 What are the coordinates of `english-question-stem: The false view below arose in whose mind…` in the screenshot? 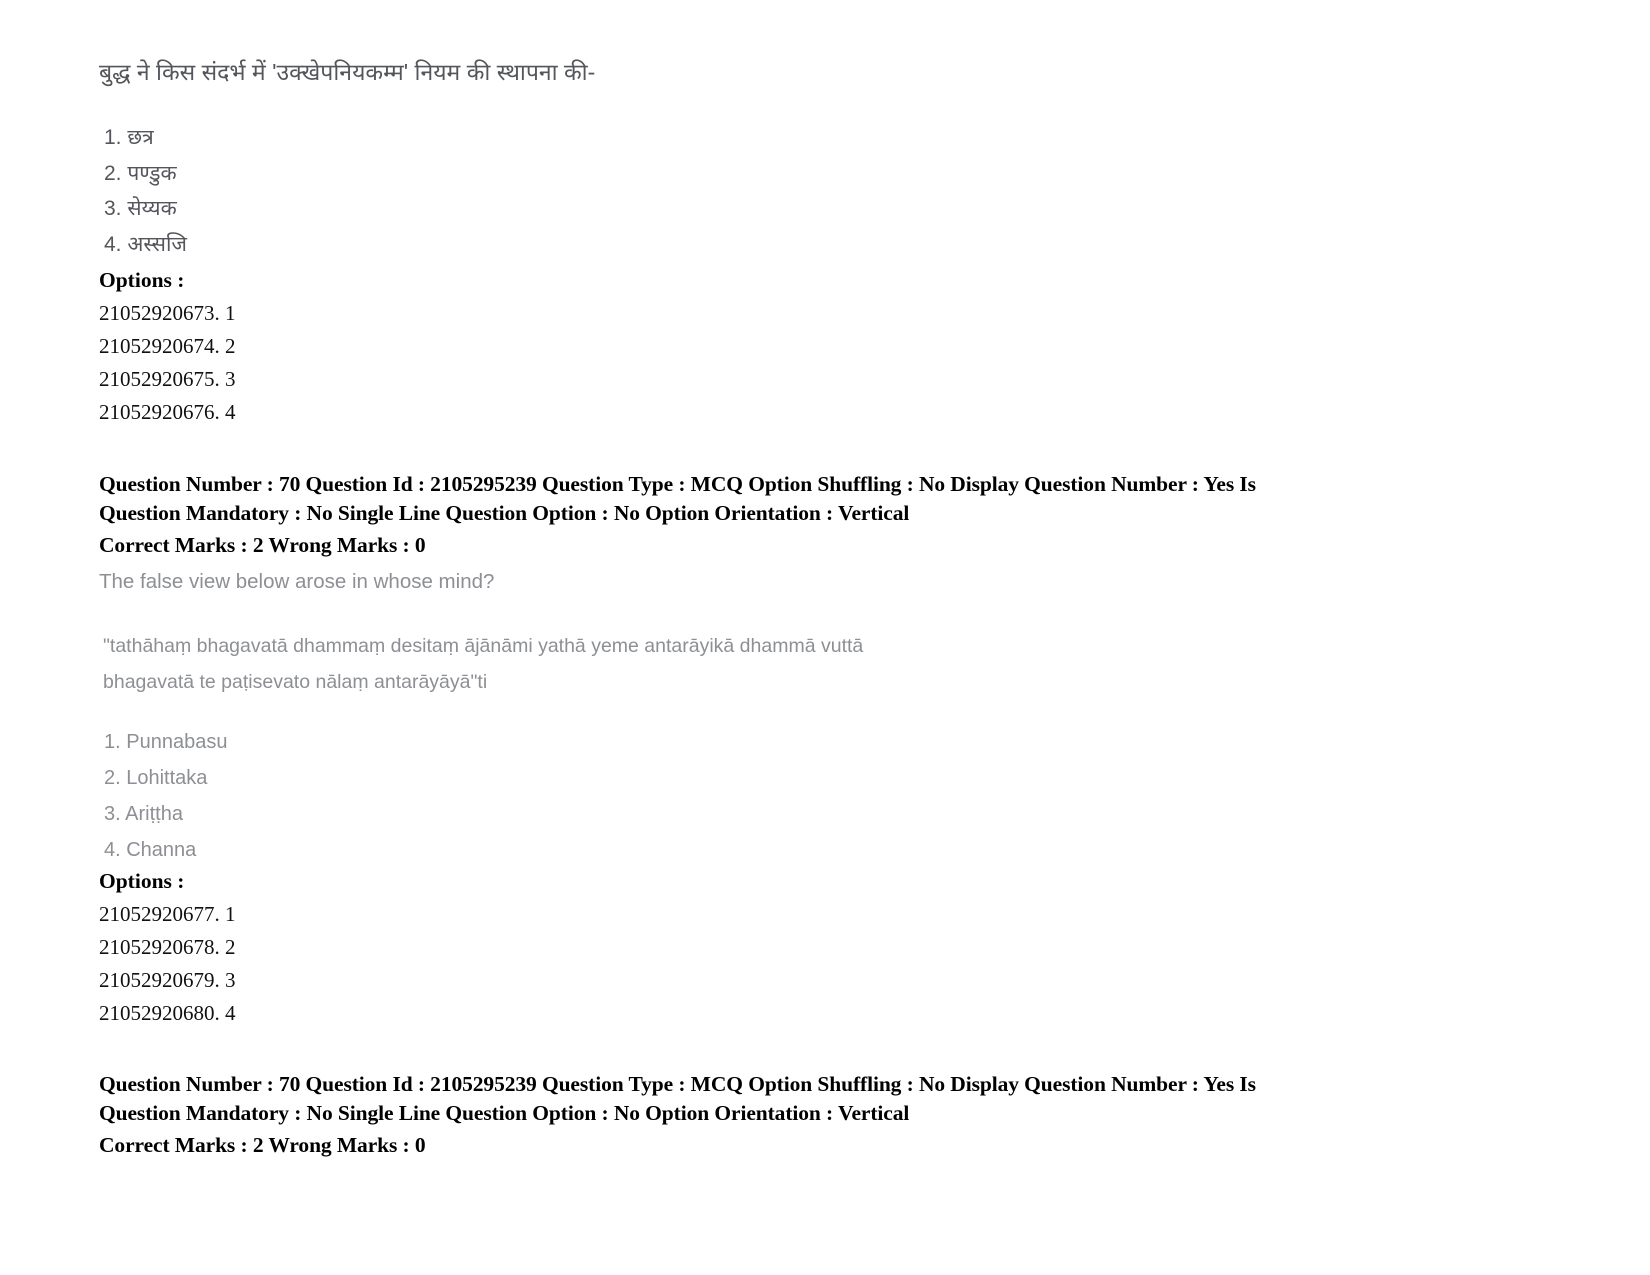 It's located at (297, 581).